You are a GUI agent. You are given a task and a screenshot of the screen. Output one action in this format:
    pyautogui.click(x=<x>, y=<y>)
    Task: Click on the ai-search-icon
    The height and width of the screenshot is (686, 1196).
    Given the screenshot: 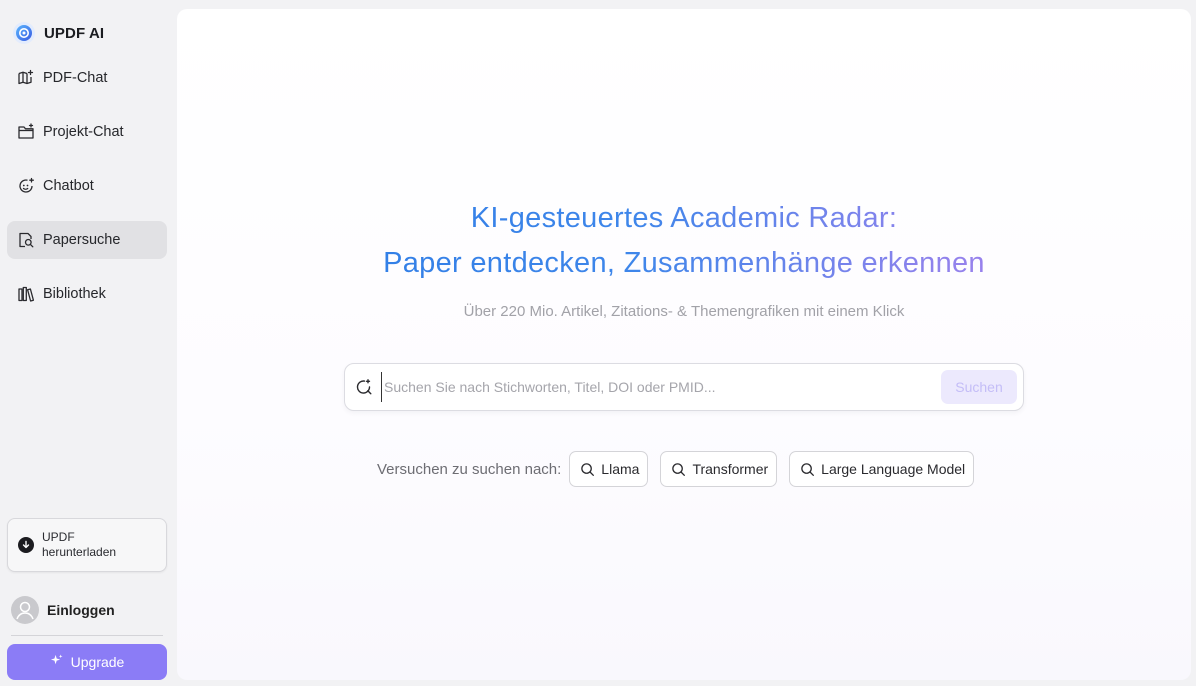 What is the action you would take?
    pyautogui.click(x=364, y=387)
    